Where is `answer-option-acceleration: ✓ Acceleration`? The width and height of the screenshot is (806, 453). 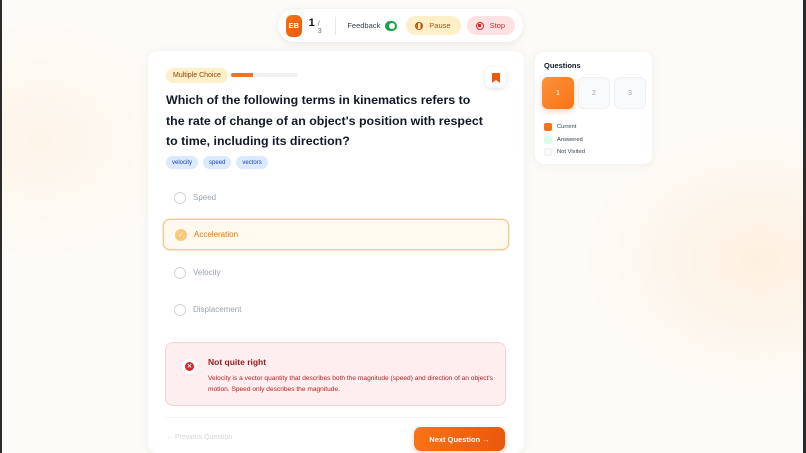 answer-option-acceleration: ✓ Acceleration is located at coordinates (336, 234).